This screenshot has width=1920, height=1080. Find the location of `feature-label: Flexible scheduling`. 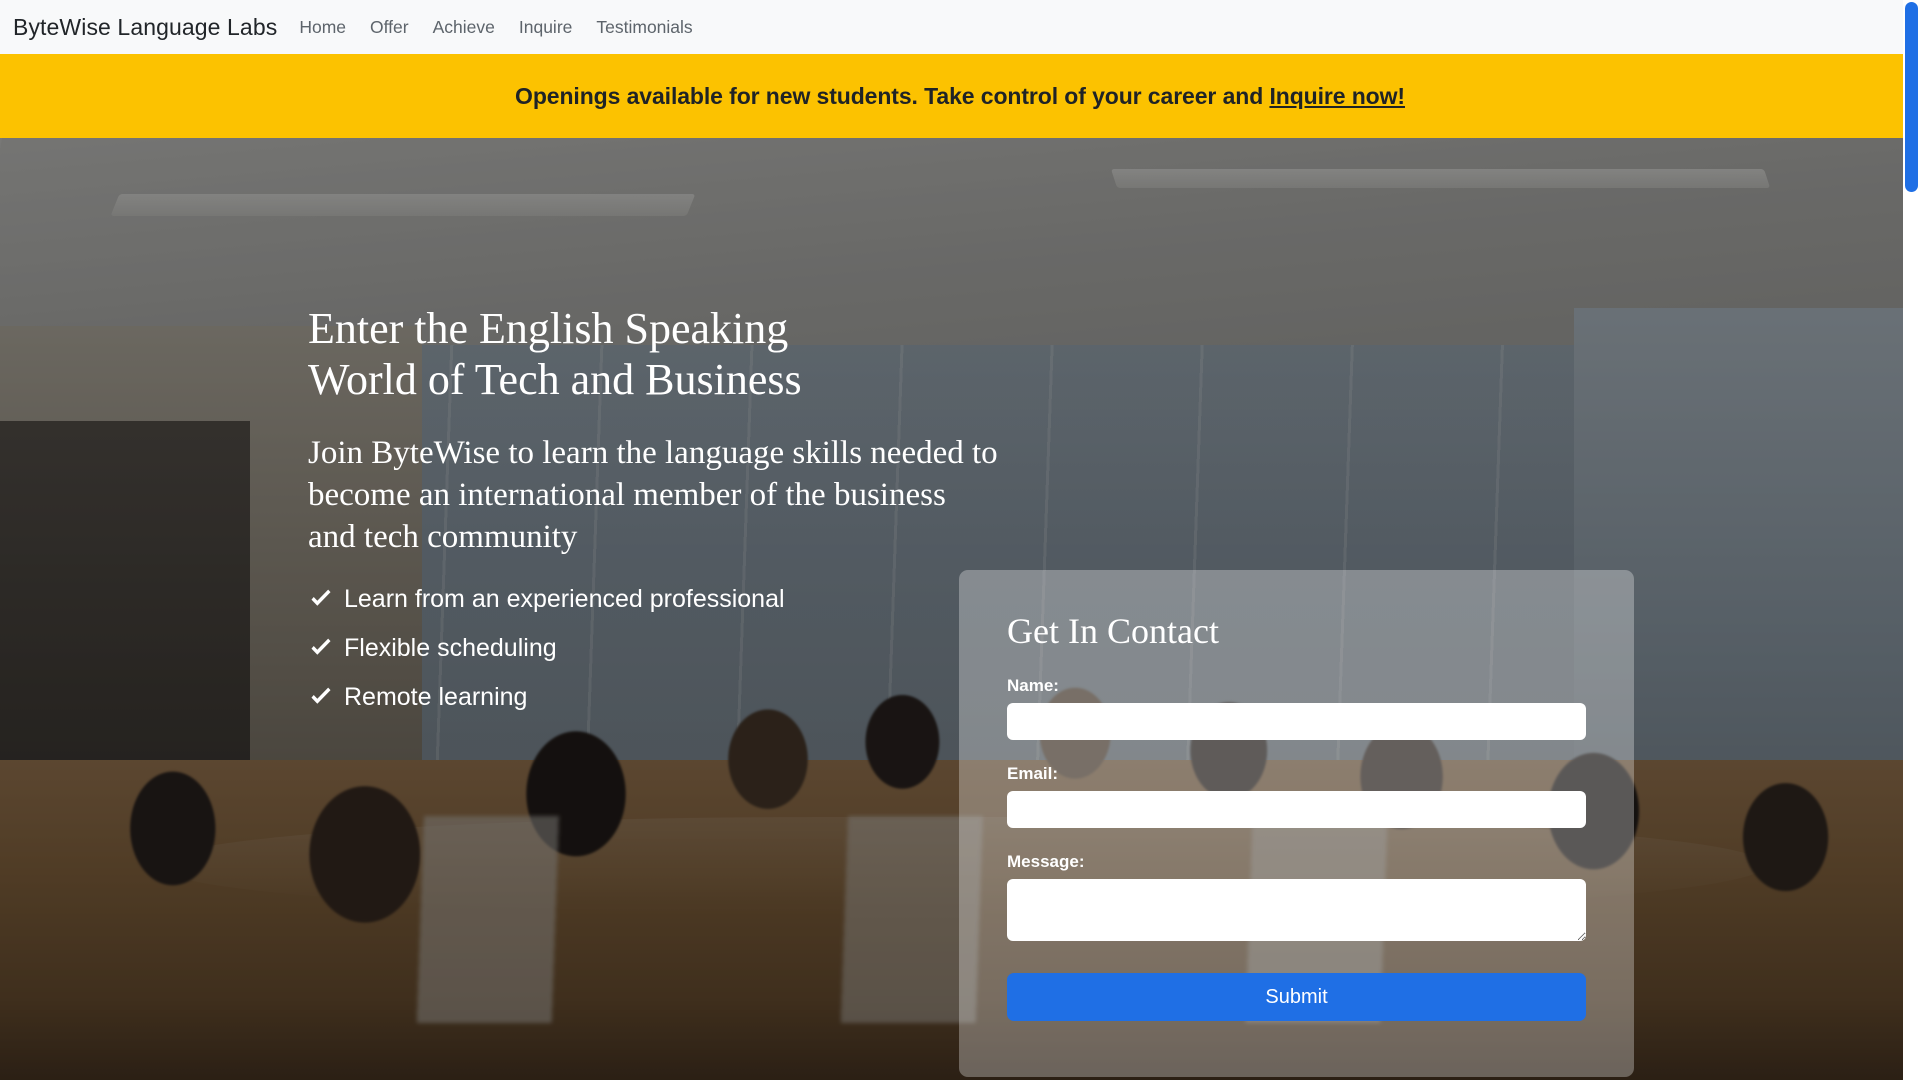

feature-label: Flexible scheduling is located at coordinates (450, 647).